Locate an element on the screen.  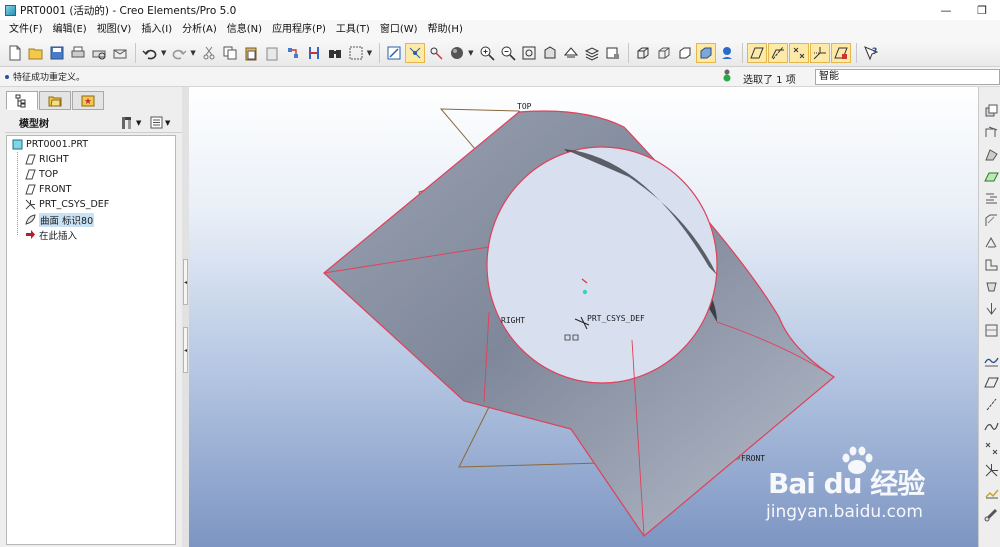
plane-tool-icon is located at coordinates (991, 382).